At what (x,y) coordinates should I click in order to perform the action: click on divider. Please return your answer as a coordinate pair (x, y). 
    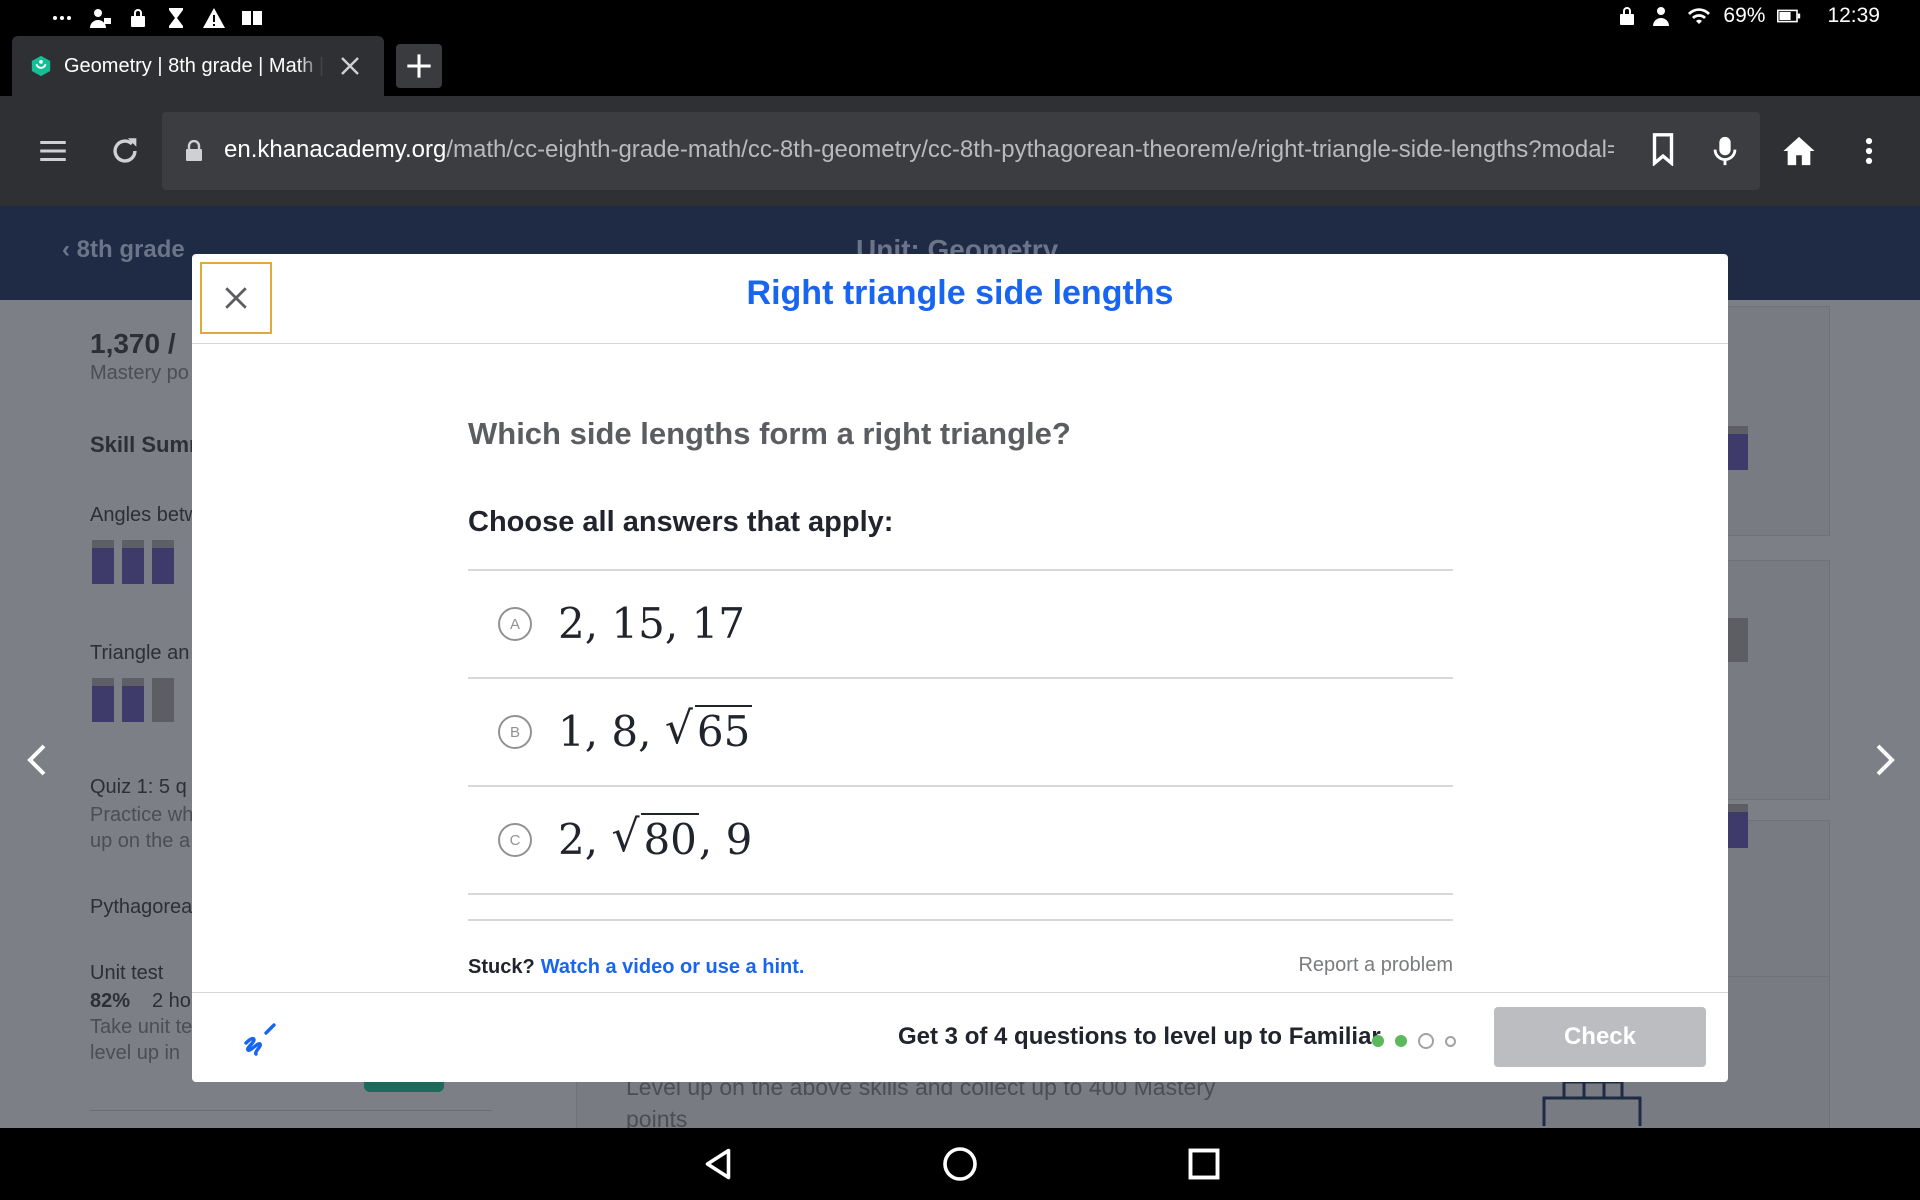
    Looking at the image, I should click on (960, 920).